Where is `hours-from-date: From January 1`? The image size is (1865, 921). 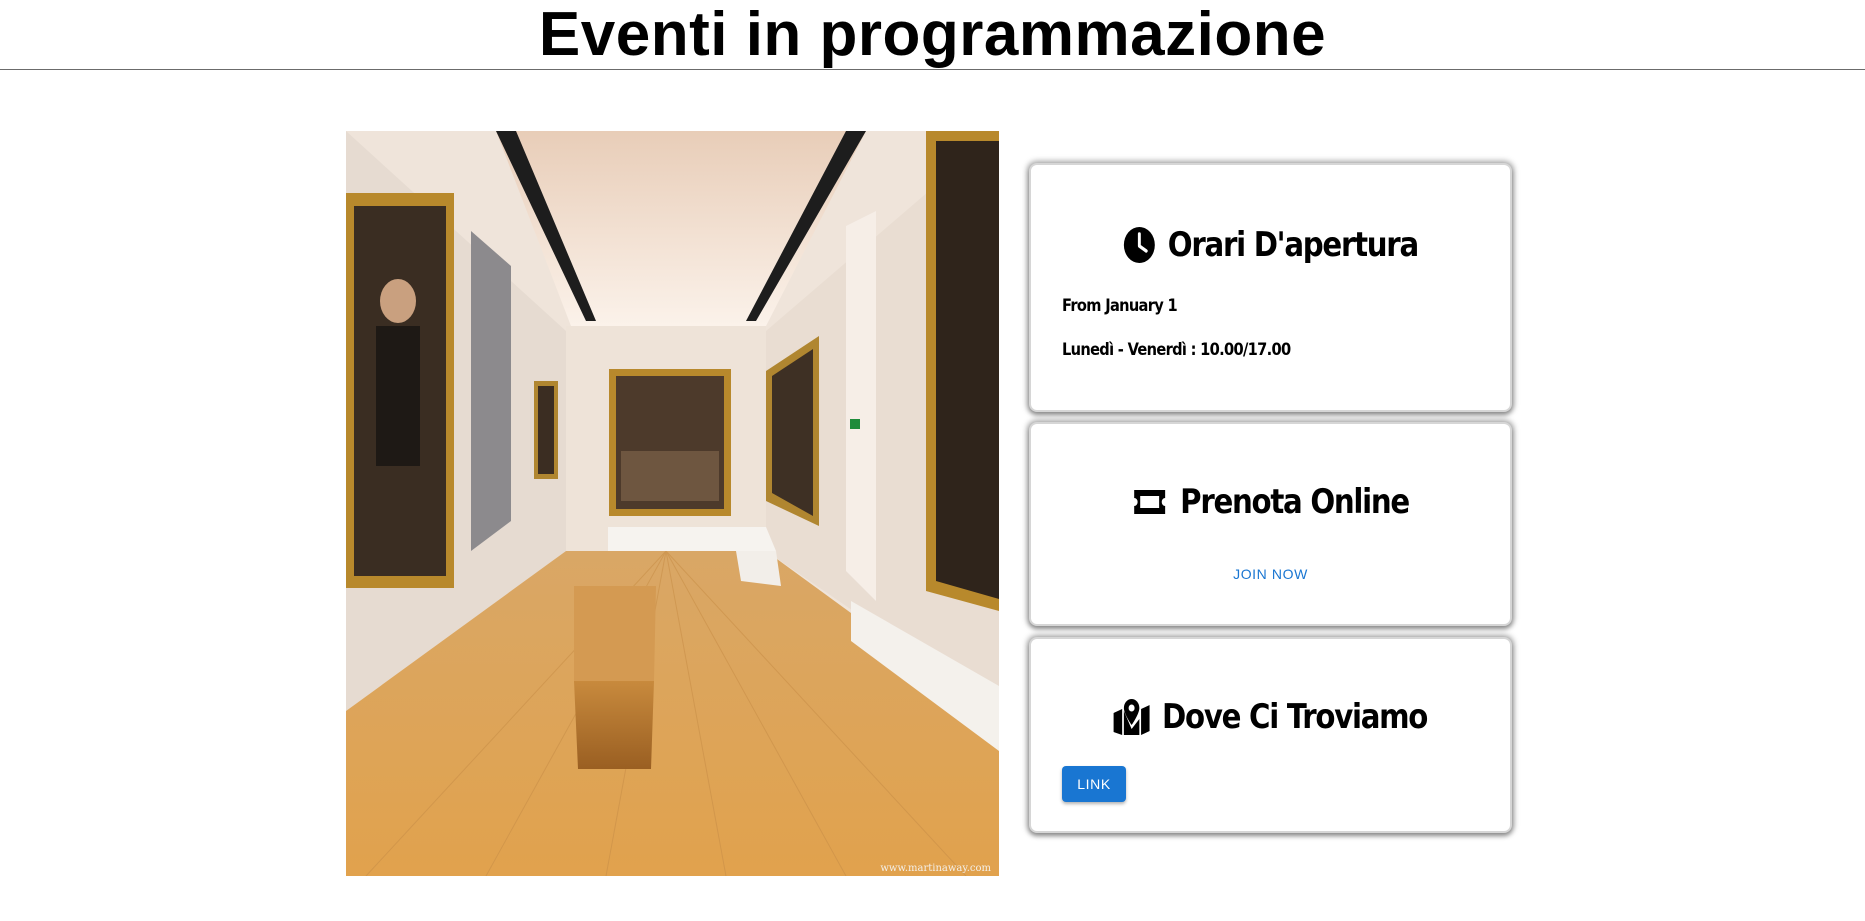
hours-from-date: From January 1 is located at coordinates (1120, 306).